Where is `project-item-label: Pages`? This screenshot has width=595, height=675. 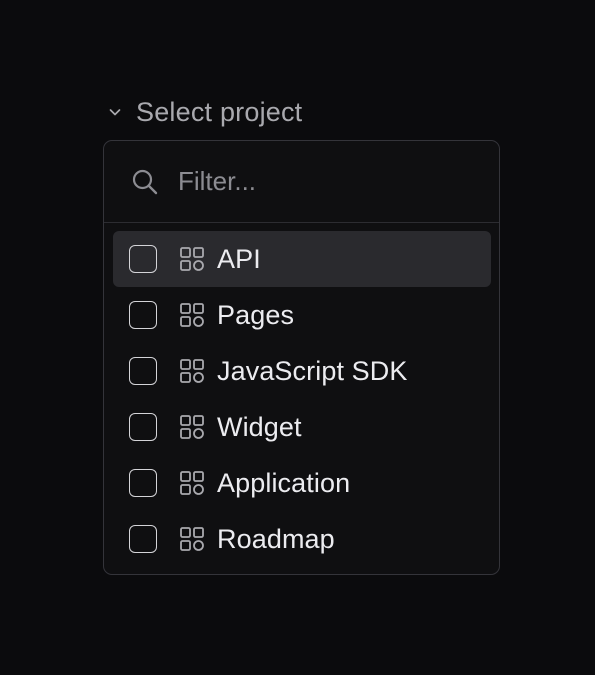 project-item-label: Pages is located at coordinates (256, 314).